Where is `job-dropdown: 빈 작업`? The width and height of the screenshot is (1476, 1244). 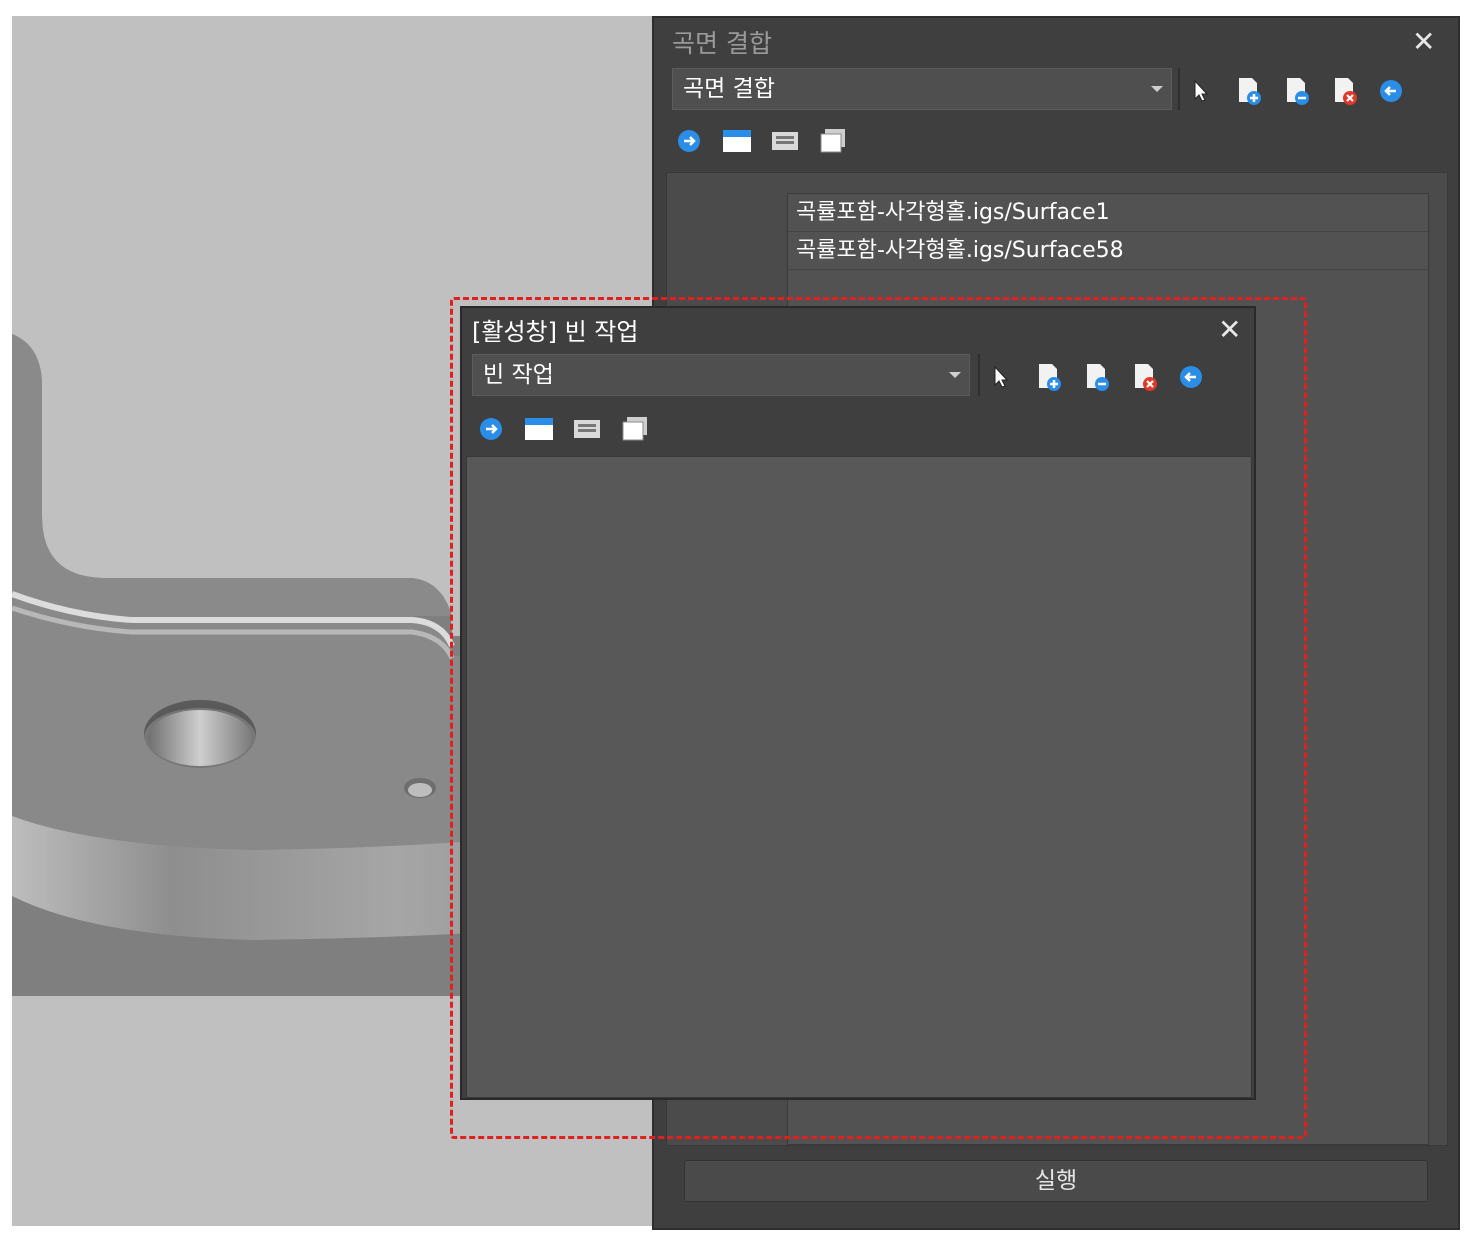 job-dropdown: 빈 작업 is located at coordinates (721, 375).